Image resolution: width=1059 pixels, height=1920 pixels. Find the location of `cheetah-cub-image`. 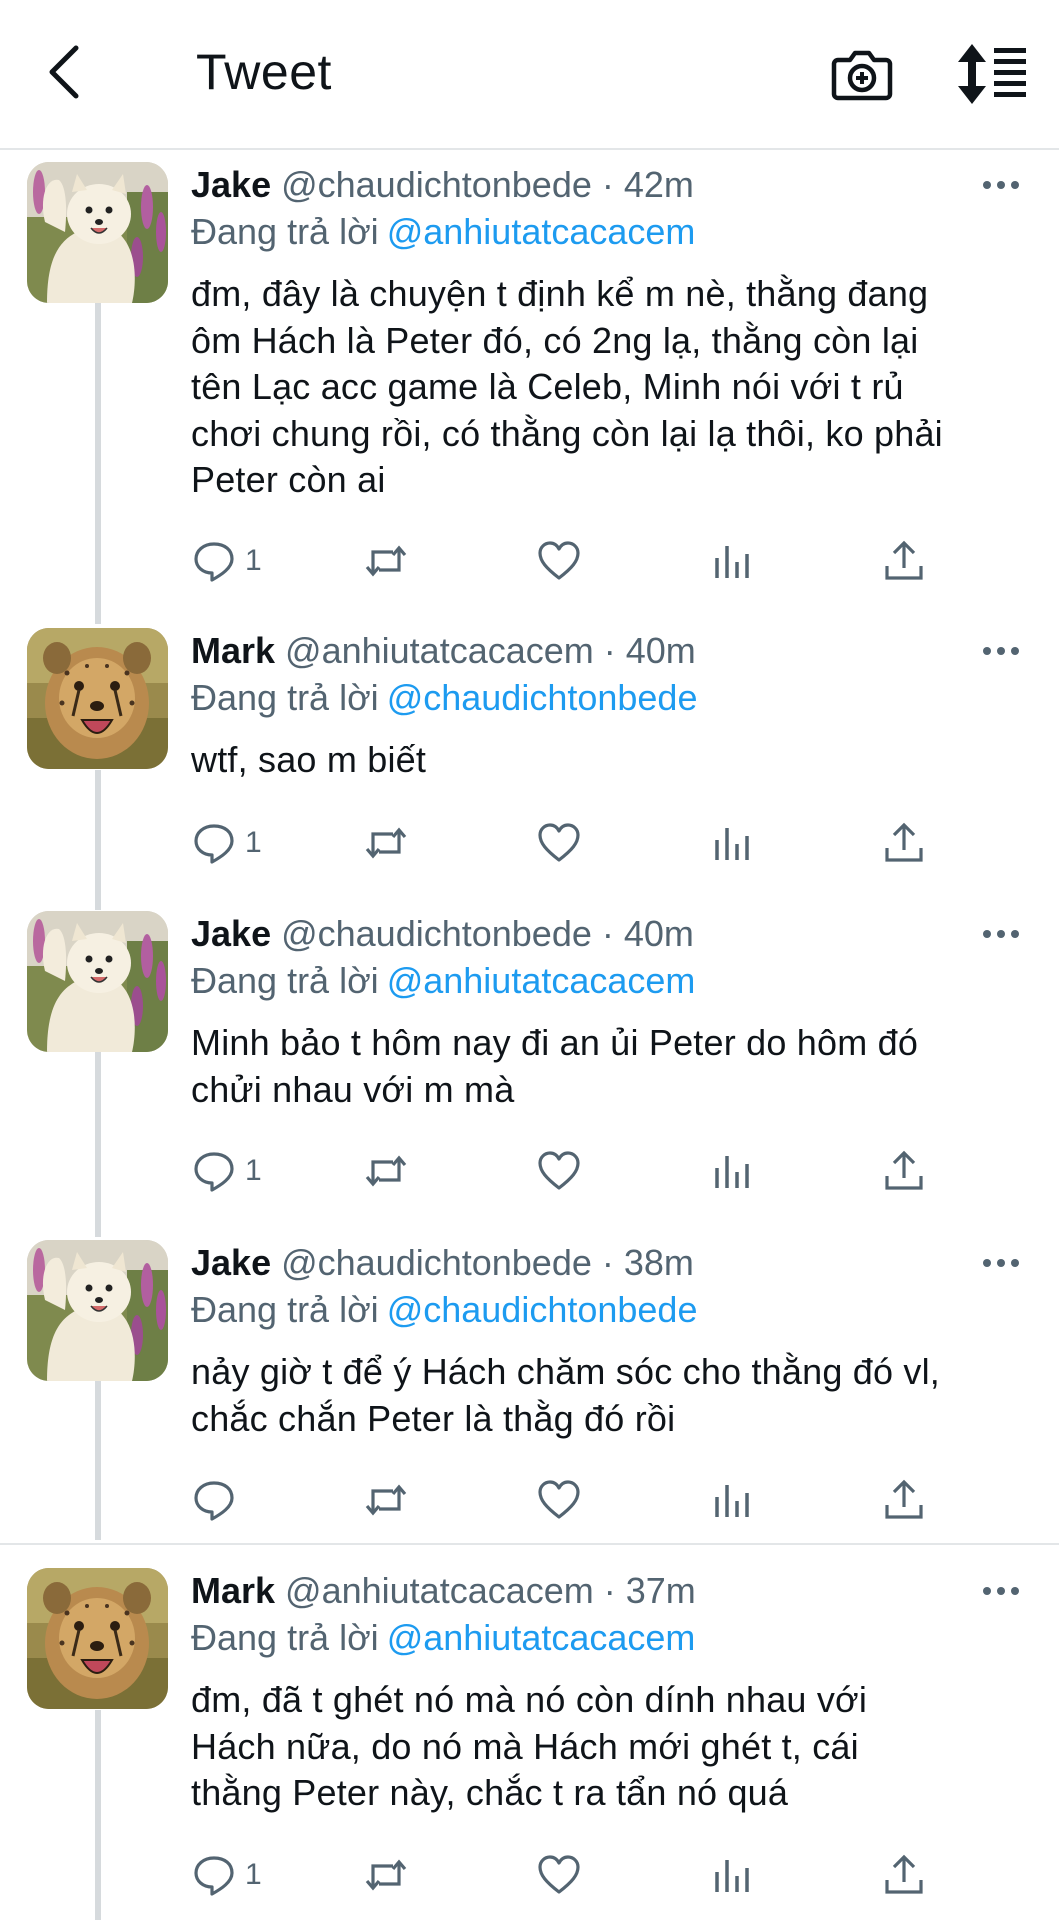

cheetah-cub-image is located at coordinates (97, 1638).